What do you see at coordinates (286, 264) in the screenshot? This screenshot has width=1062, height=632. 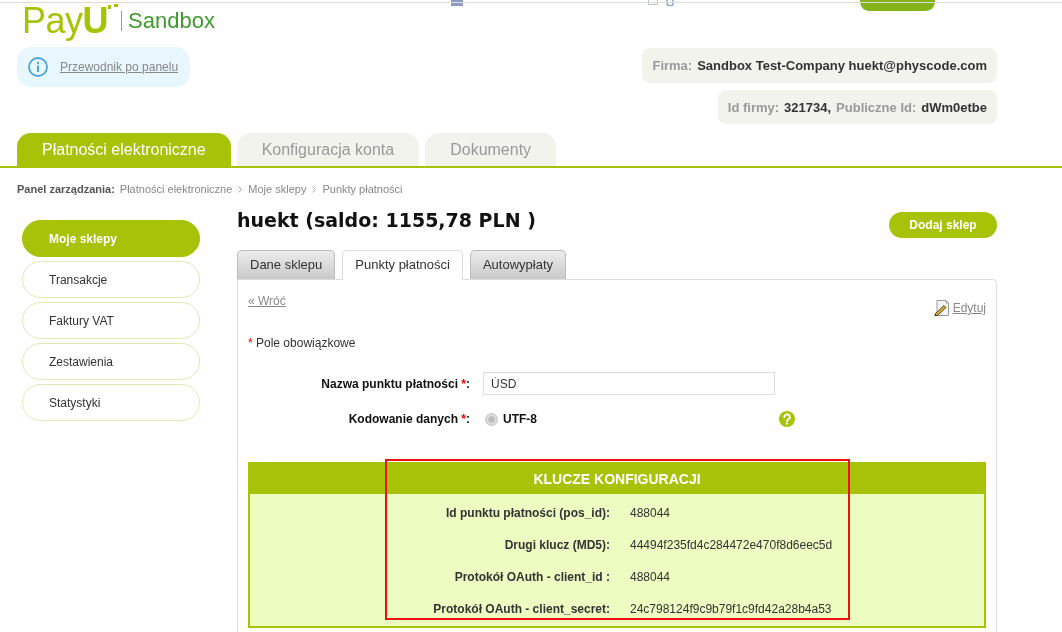 I see `sub-tab: Dane sklepu` at bounding box center [286, 264].